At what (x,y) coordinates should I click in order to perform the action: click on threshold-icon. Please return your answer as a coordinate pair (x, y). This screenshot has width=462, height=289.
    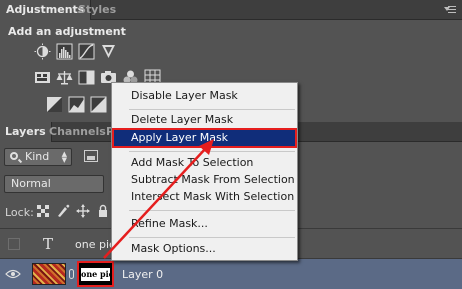
    Looking at the image, I should click on (98, 104).